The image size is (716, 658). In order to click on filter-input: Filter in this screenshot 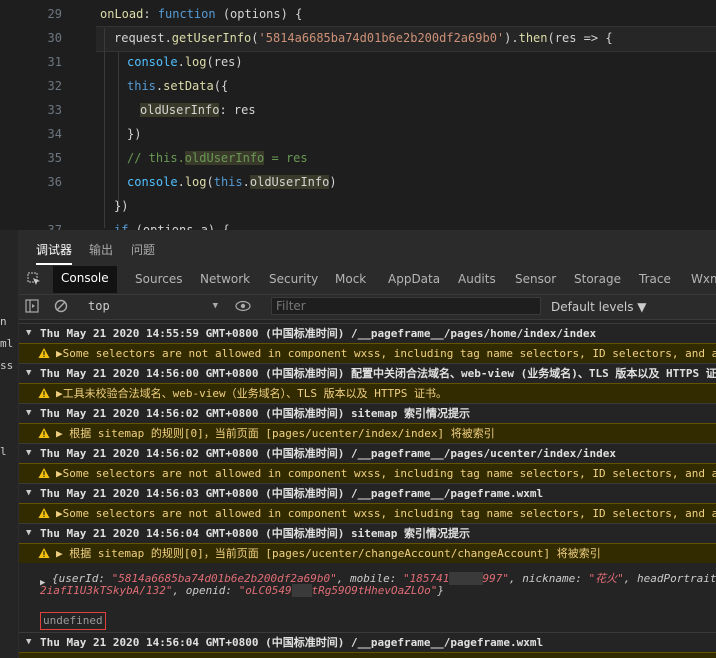, I will do `click(406, 306)`.